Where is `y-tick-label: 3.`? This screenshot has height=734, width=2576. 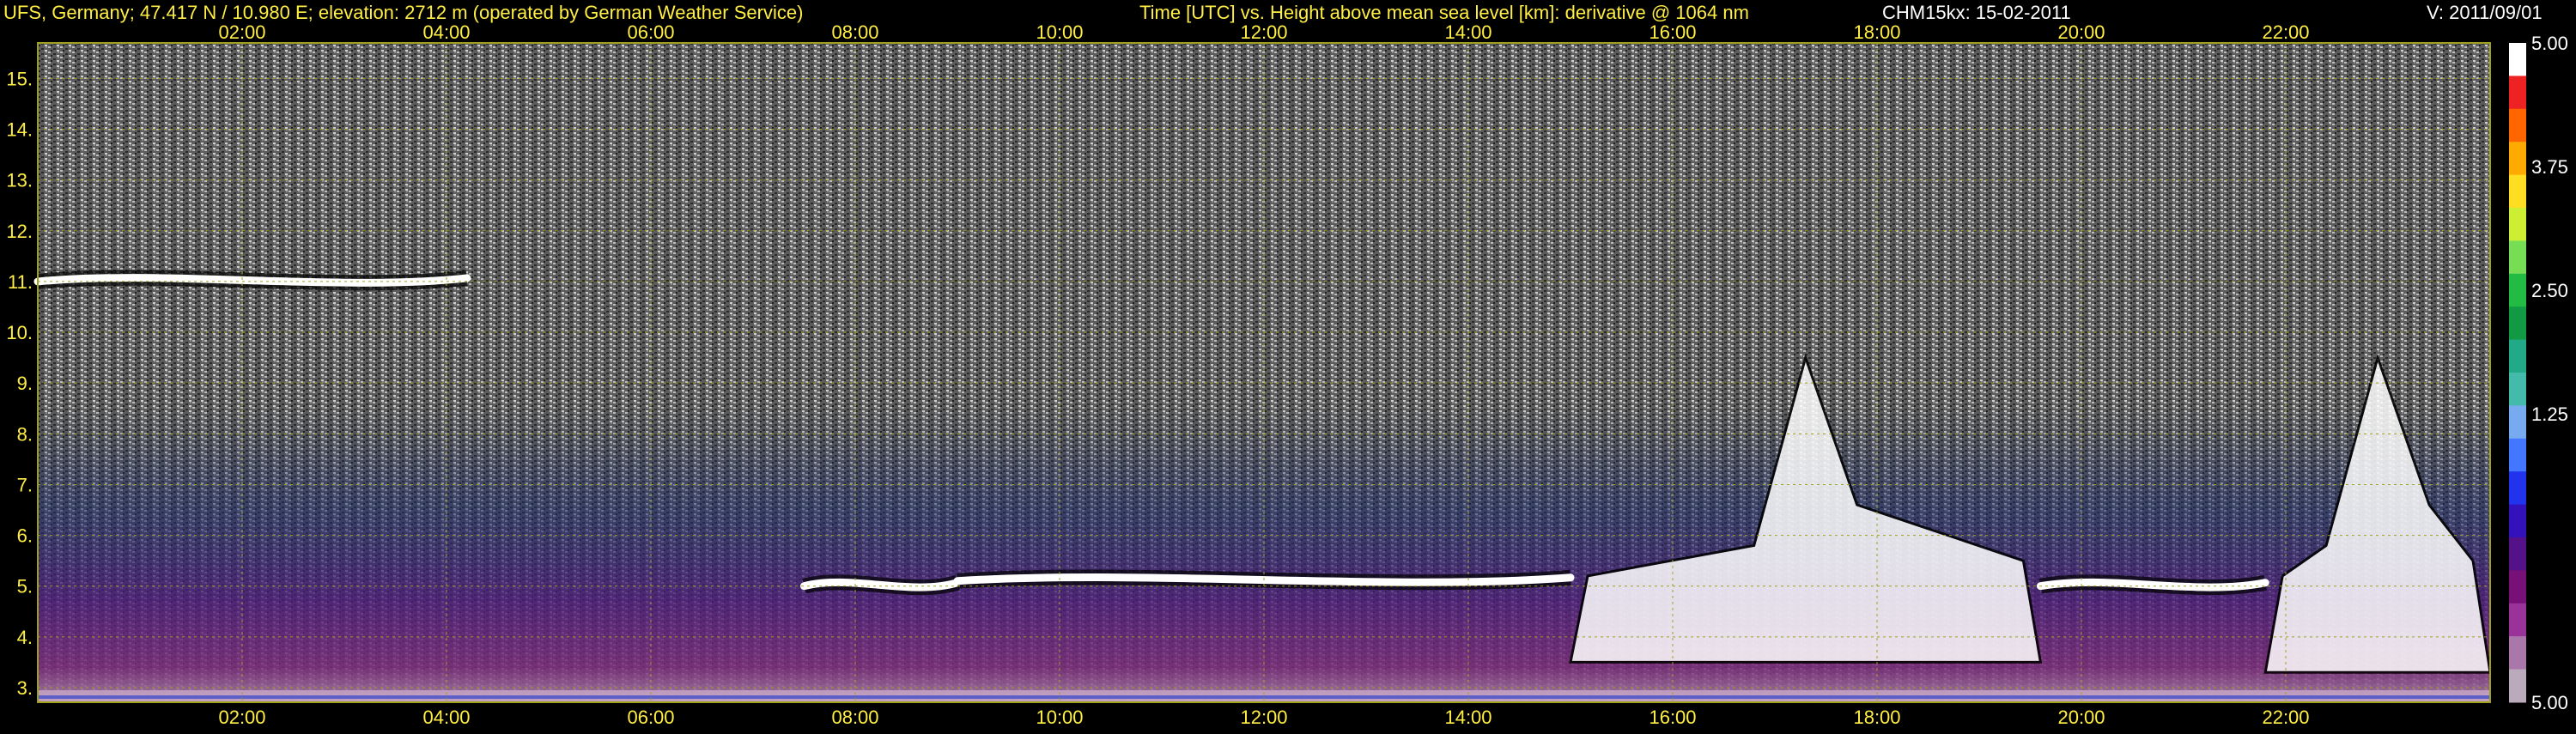 y-tick-label: 3. is located at coordinates (25, 688).